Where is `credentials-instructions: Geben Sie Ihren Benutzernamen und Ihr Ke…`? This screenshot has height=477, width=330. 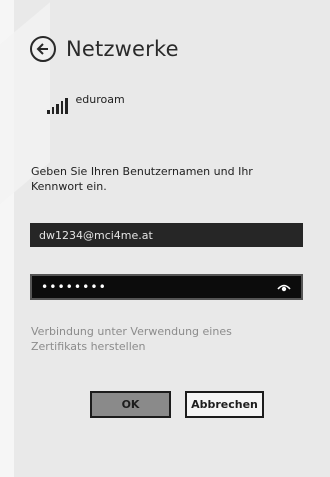
credentials-instructions: Geben Sie Ihren Benutzernamen und Ihr Ke… is located at coordinates (142, 179).